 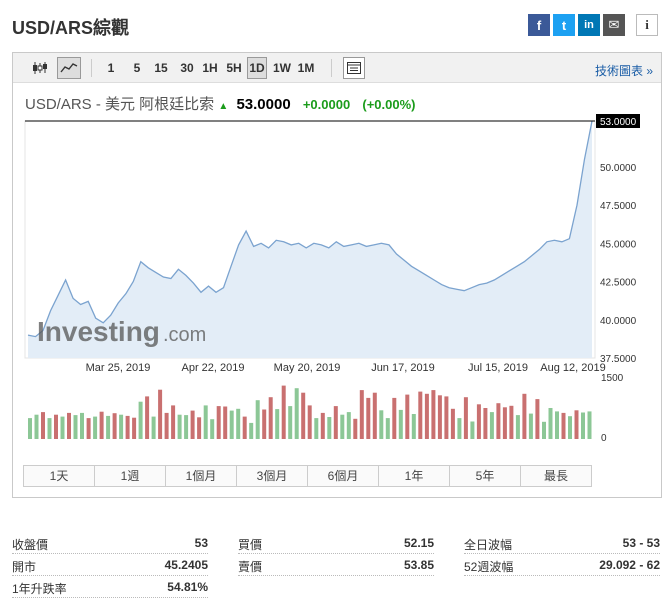 I want to click on y-tick-label: 42.5000, so click(x=618, y=283).